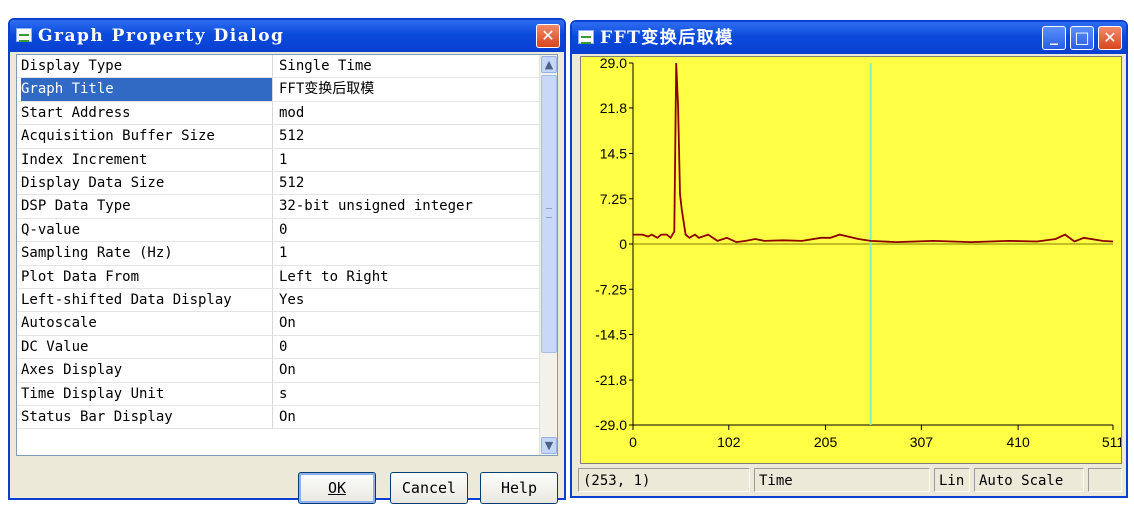 The height and width of the screenshot is (506, 1134). I want to click on status-cursor-coordinates: (253, 1), so click(664, 480).